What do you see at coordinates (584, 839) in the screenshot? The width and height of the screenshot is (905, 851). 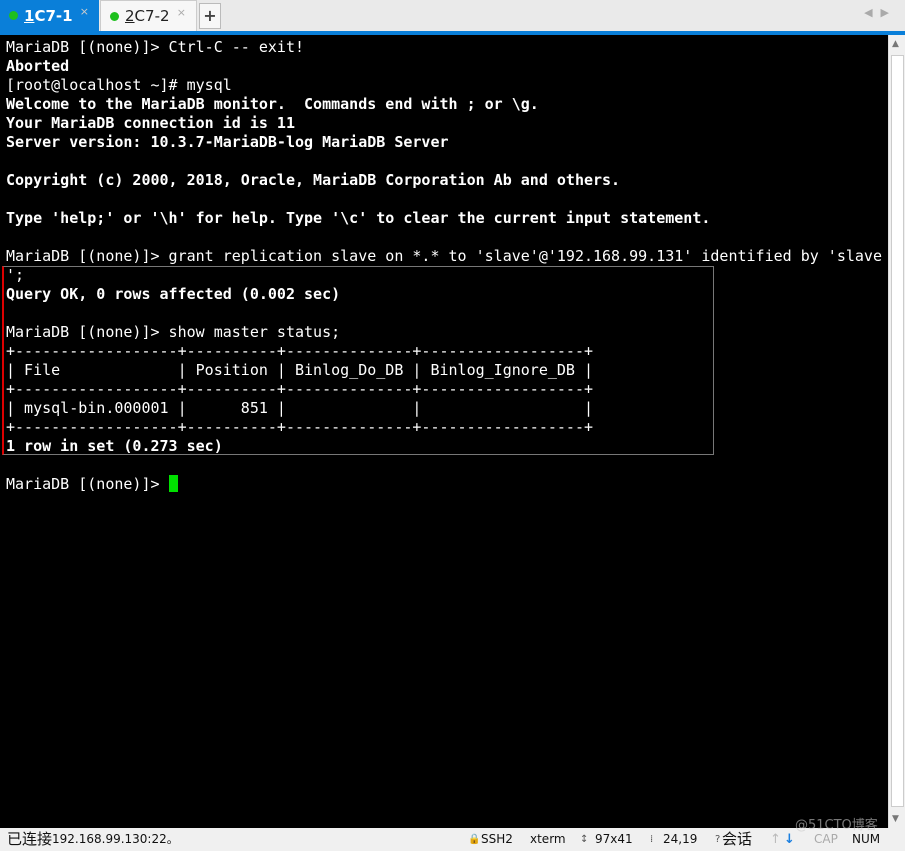 I see `resize-icon: ↕` at bounding box center [584, 839].